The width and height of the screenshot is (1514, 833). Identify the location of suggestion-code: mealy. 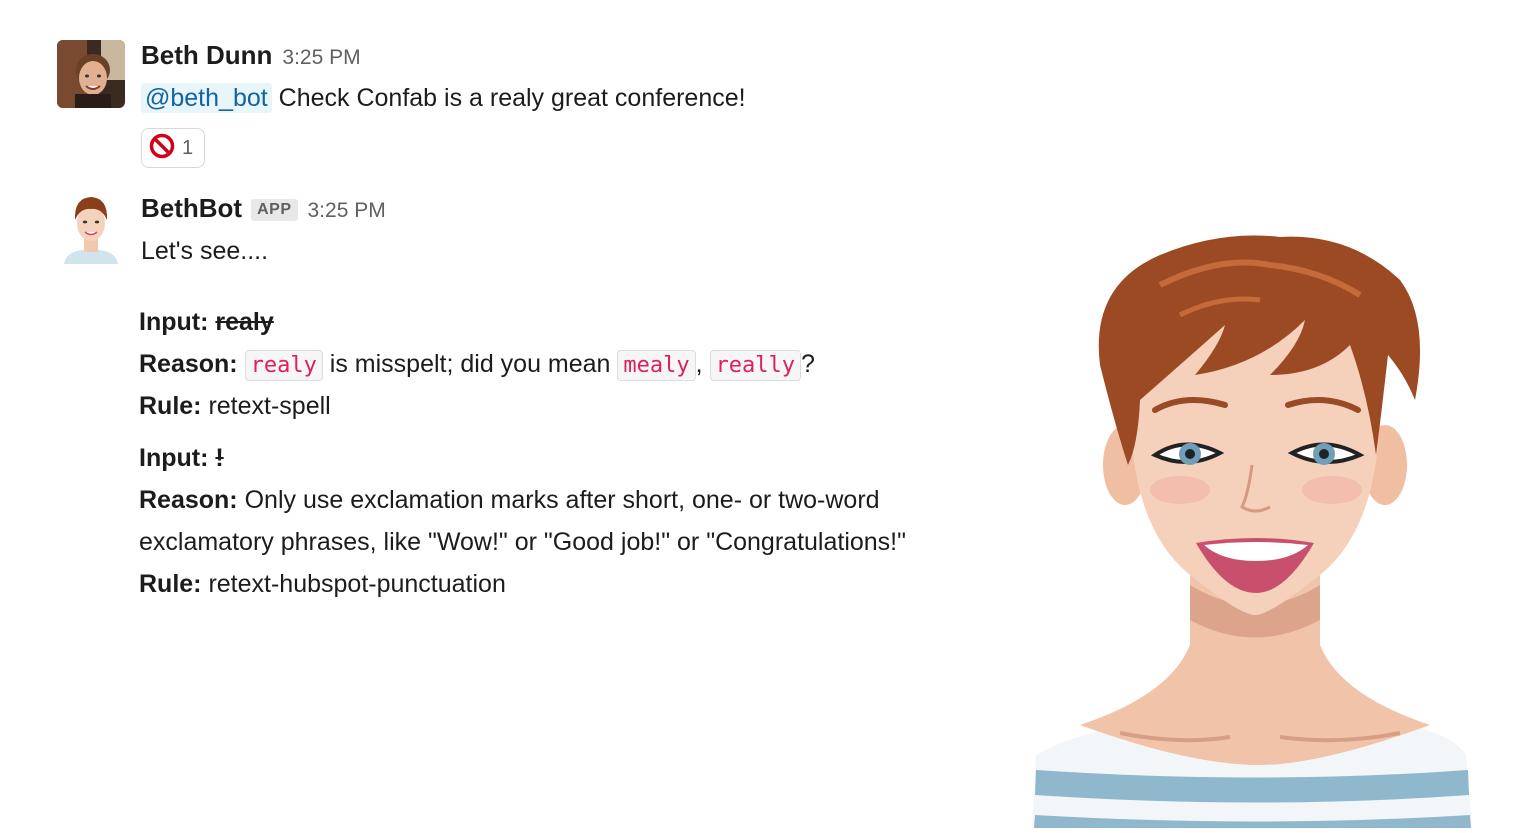
(656, 365).